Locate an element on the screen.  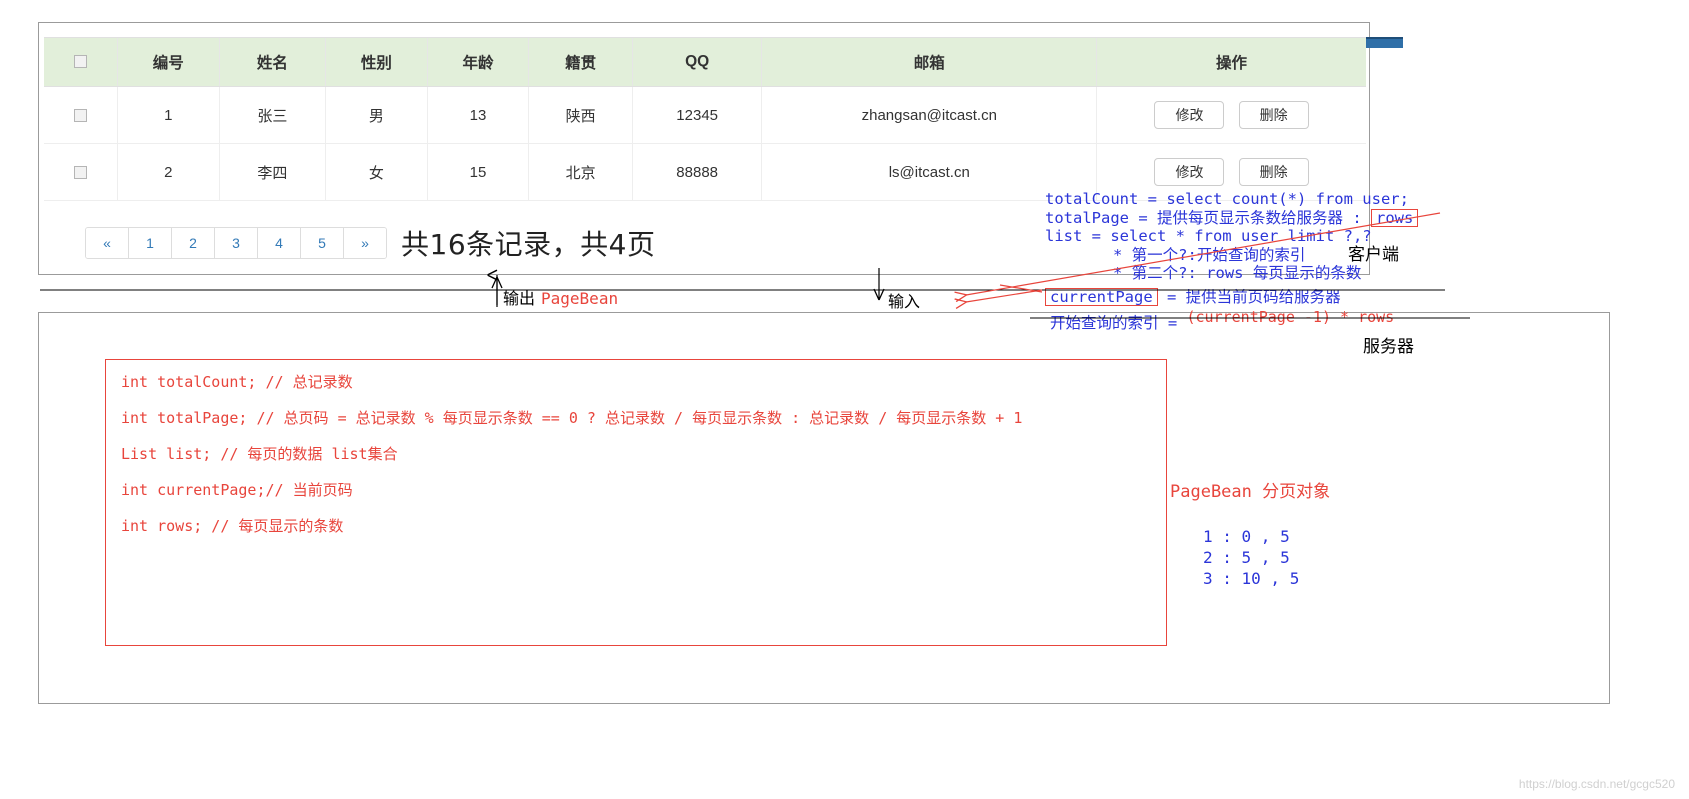
annot-rows-boxed: rows is located at coordinates (1394, 217).